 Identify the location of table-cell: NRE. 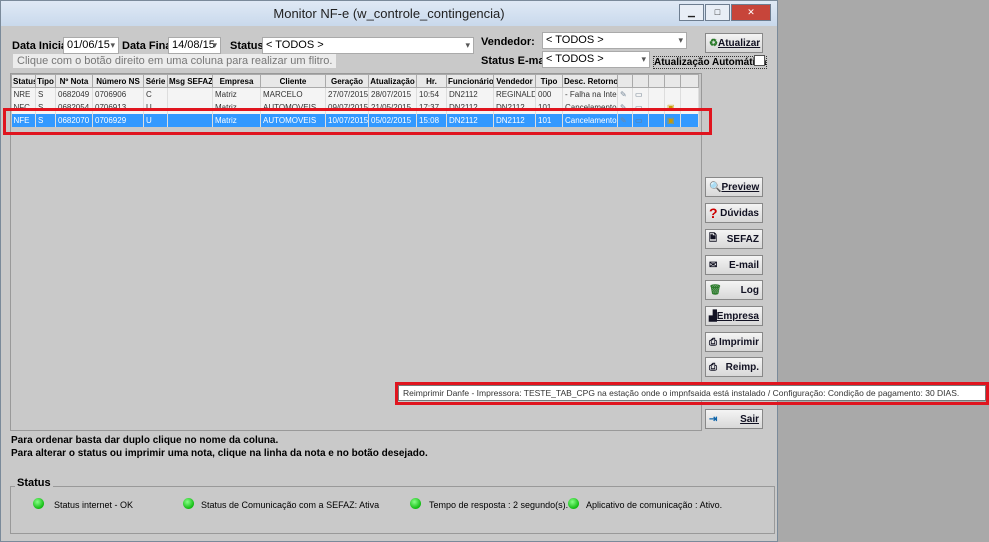
(23, 94).